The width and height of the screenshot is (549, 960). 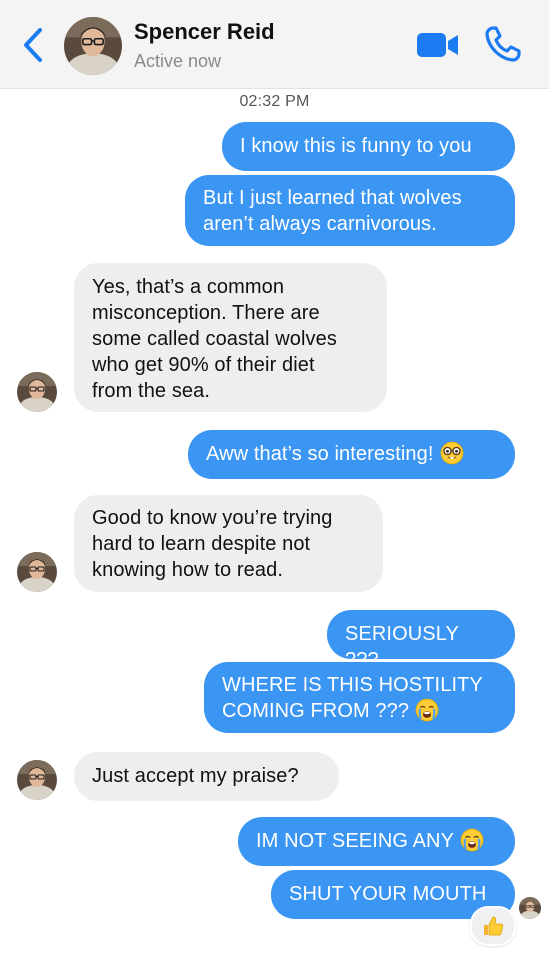 I want to click on contact-avatar, so click(x=93, y=46).